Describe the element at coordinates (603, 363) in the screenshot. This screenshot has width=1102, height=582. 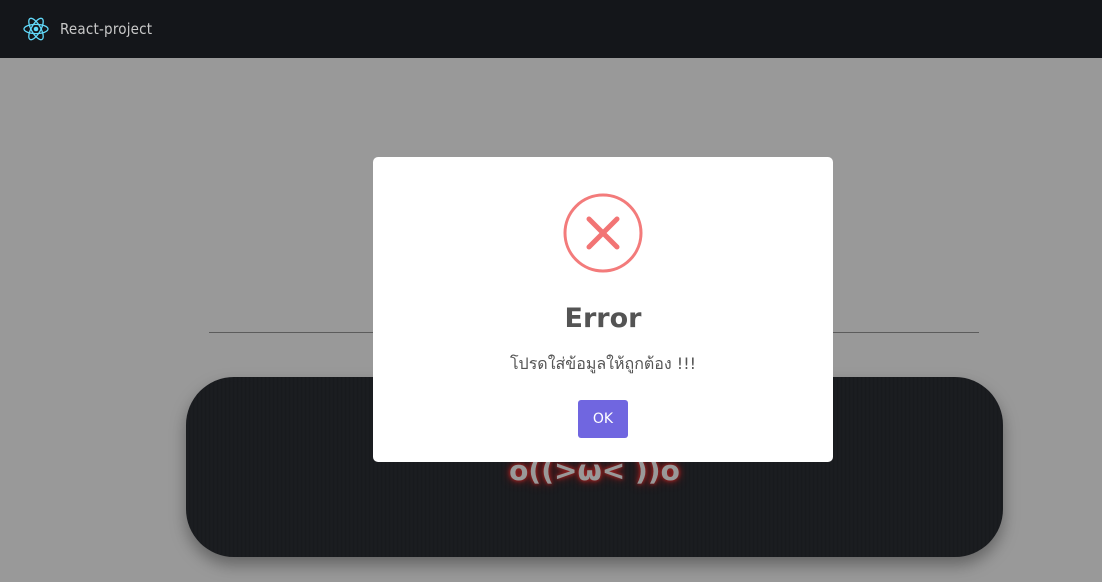
I see `dialog-message: โปรดใส่ข้อมูลให้ถูกต้อง !!!` at that location.